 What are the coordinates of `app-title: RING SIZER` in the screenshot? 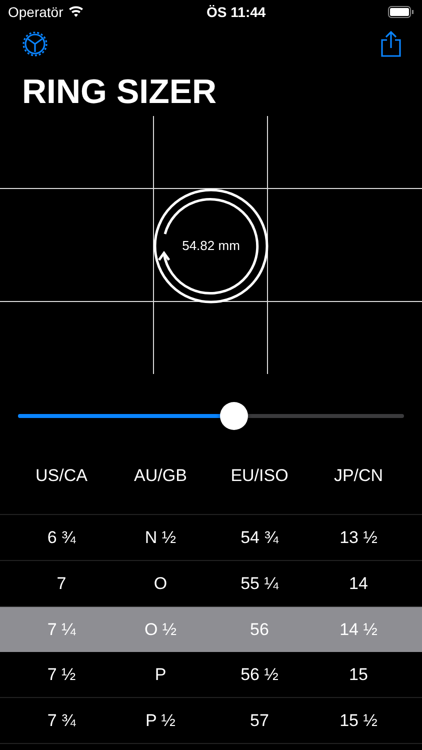 It's located at (120, 92).